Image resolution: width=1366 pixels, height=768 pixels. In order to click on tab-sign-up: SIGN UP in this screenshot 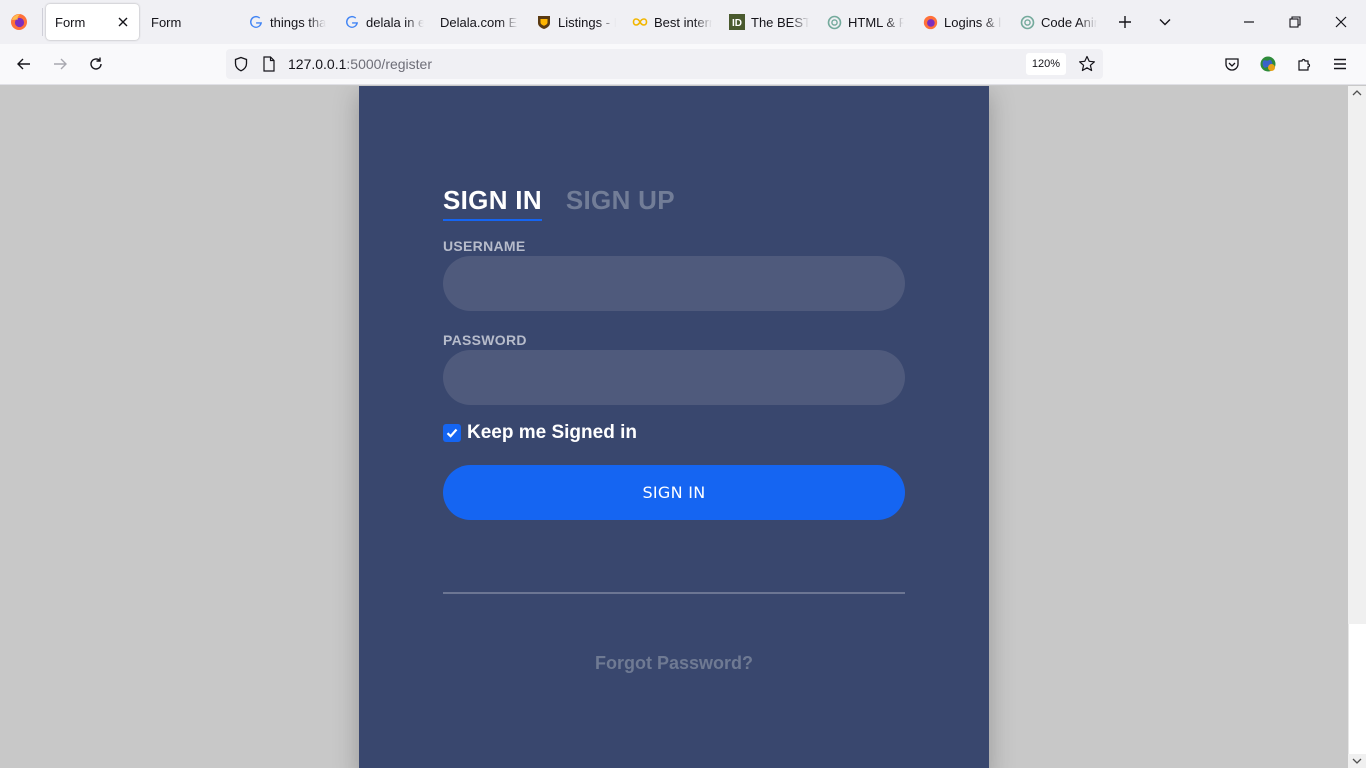, I will do `click(620, 202)`.